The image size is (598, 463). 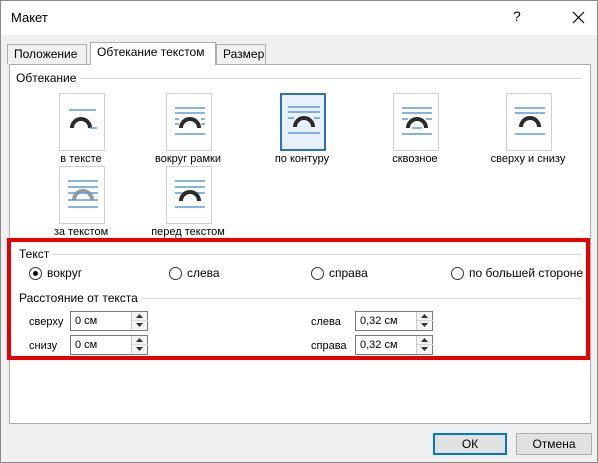 What do you see at coordinates (189, 195) in the screenshot?
I see `in-front-of-text-icon` at bounding box center [189, 195].